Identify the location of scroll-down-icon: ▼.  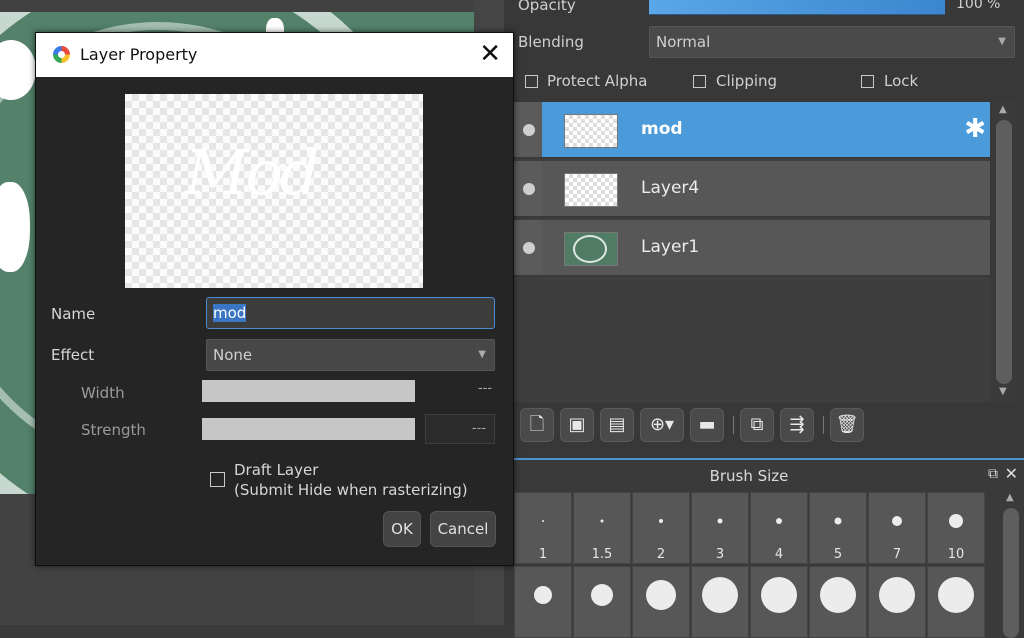
(1003, 391).